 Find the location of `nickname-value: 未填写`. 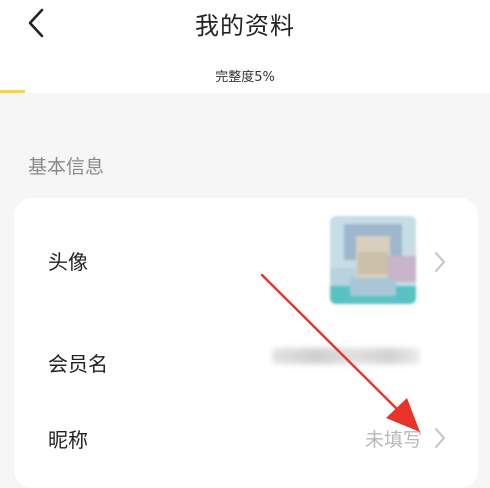

nickname-value: 未填写 is located at coordinates (393, 440).